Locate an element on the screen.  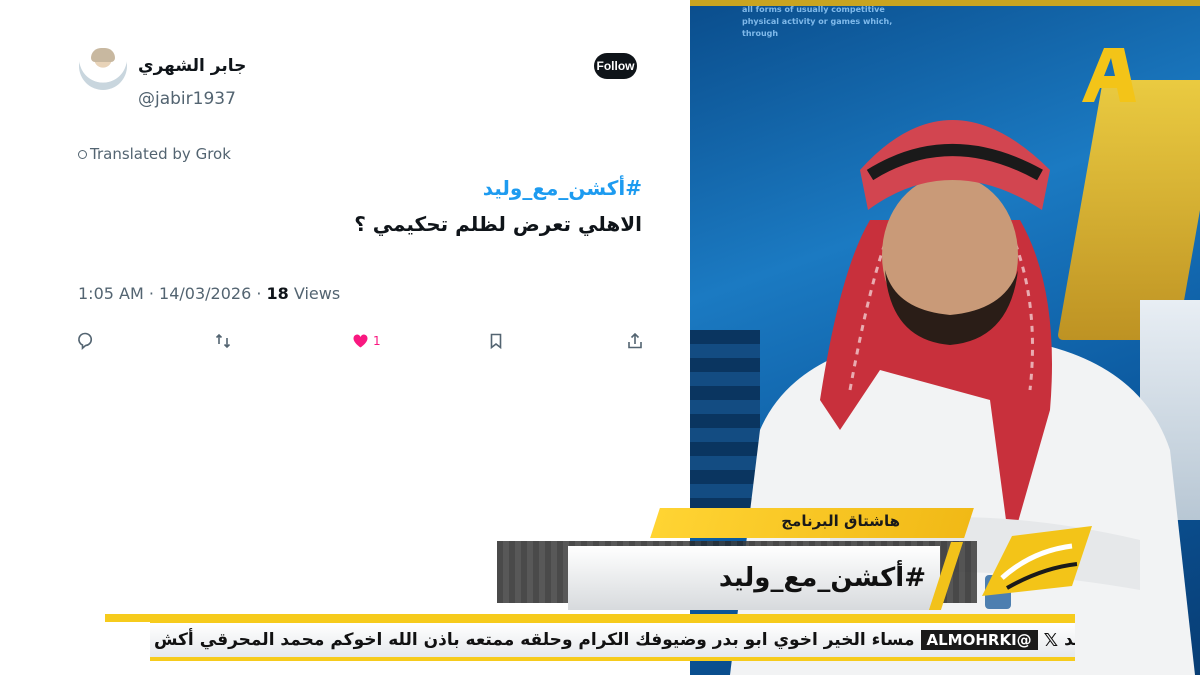
share-button is located at coordinates (635, 341).